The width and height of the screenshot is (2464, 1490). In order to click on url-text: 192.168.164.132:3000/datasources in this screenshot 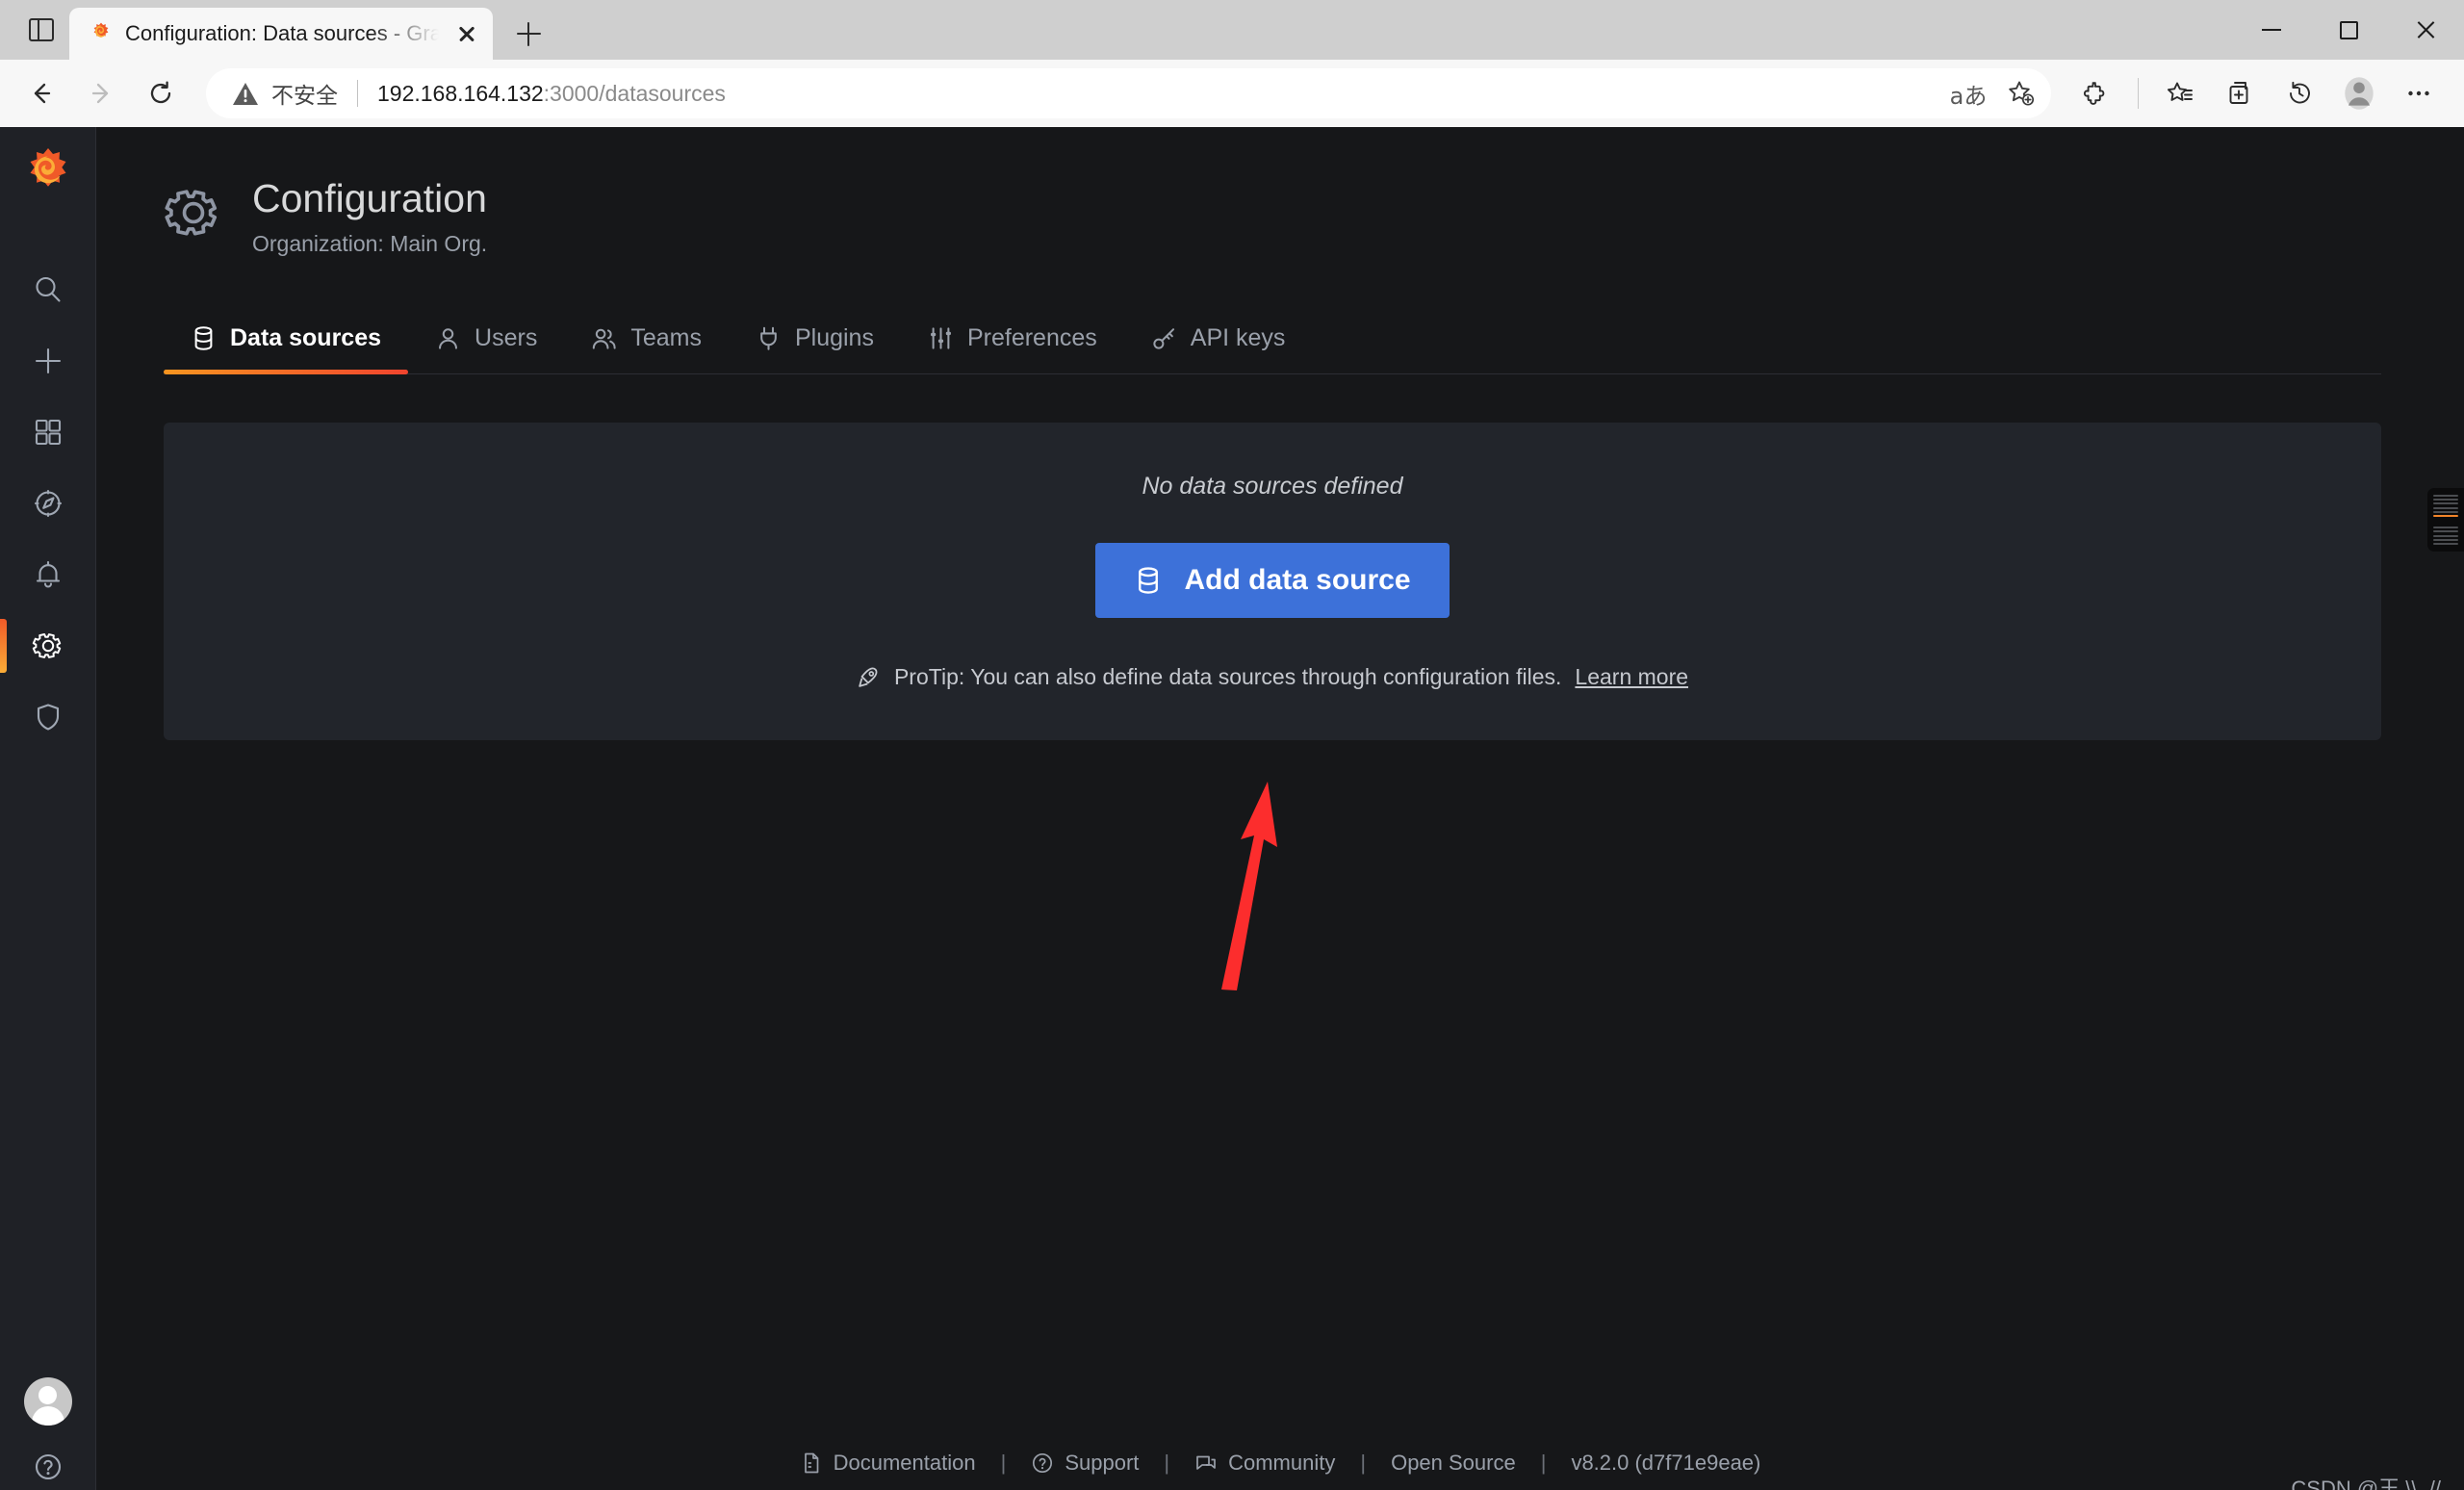, I will do `click(1160, 94)`.